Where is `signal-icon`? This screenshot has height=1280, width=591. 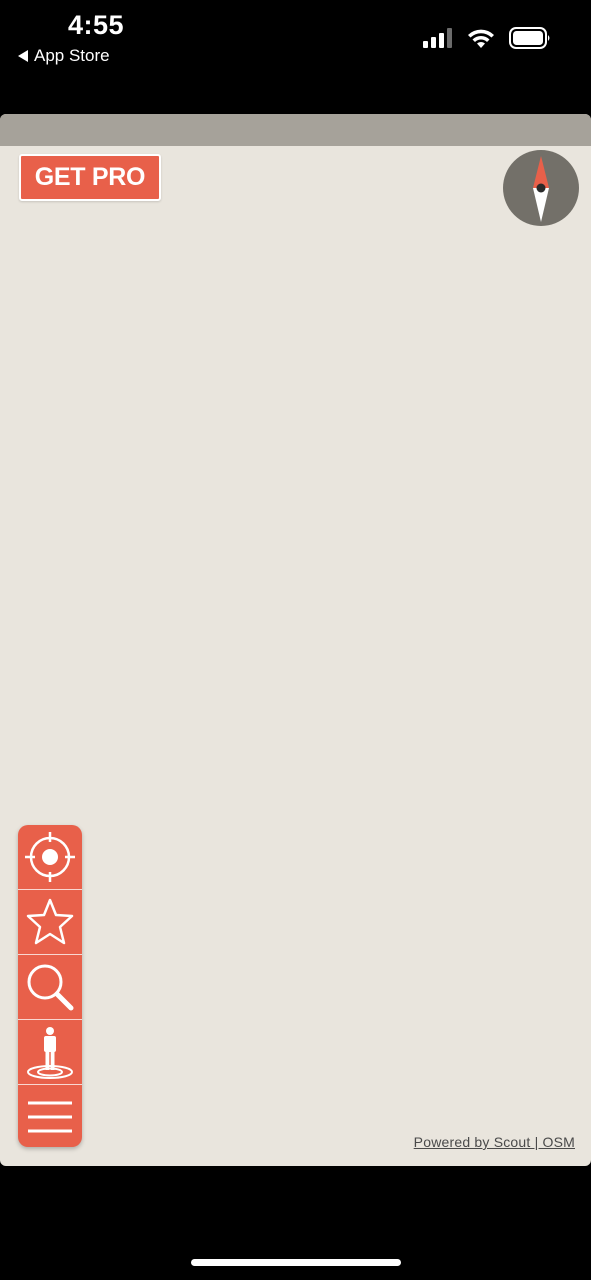 signal-icon is located at coordinates (437, 38).